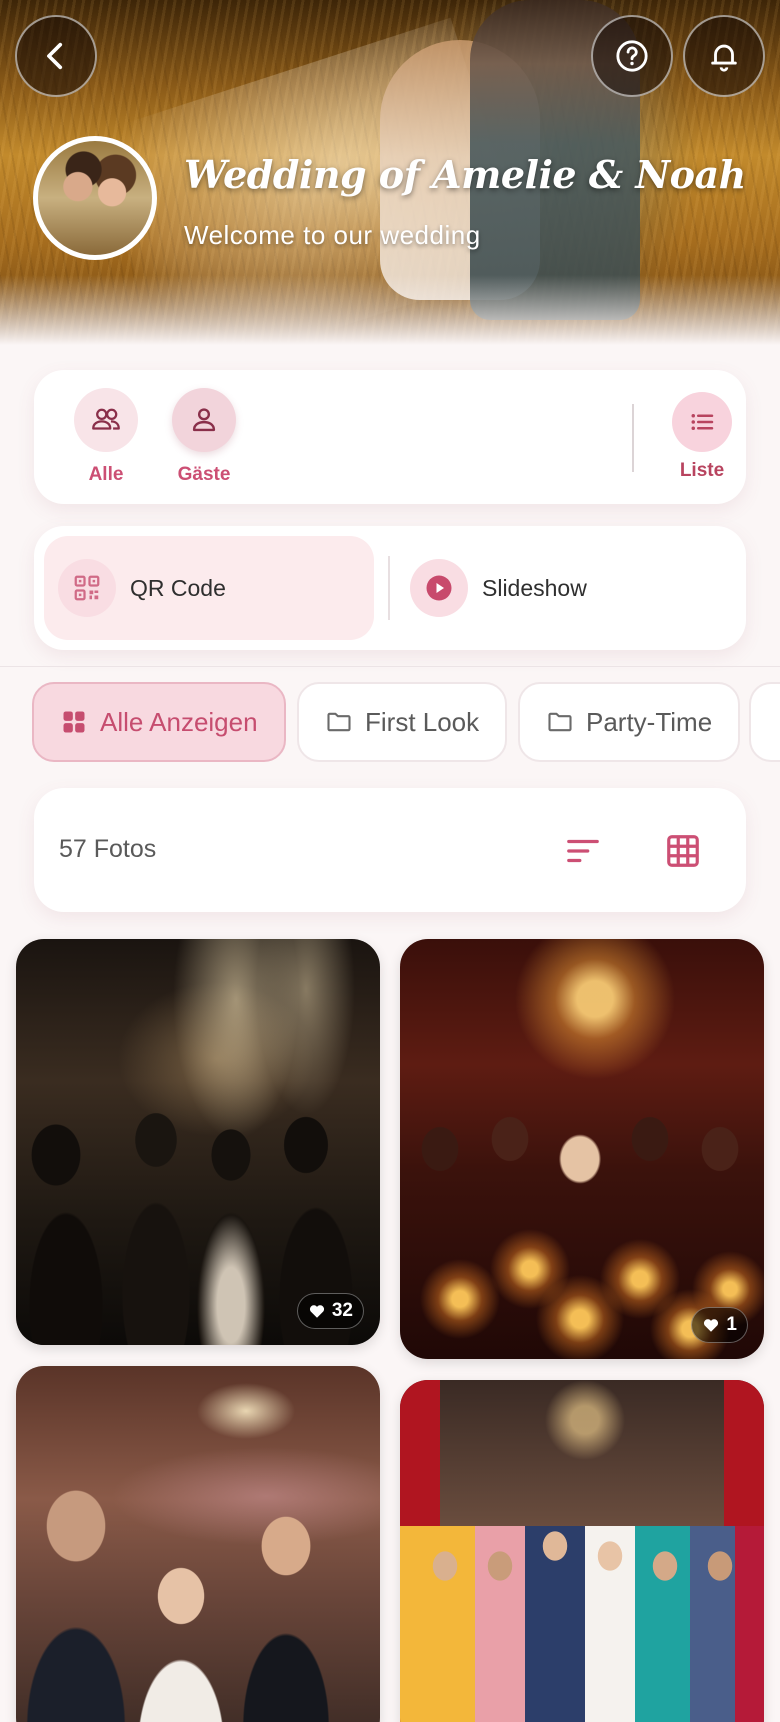 The height and width of the screenshot is (1722, 780). Describe the element at coordinates (534, 587) in the screenshot. I see `slideshow-label: Slideshow` at that location.